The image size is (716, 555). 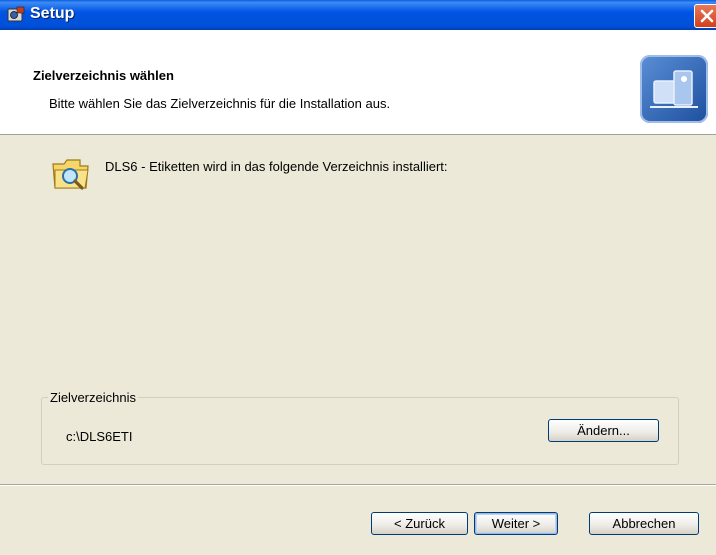 I want to click on footer-separator, so click(x=358, y=485).